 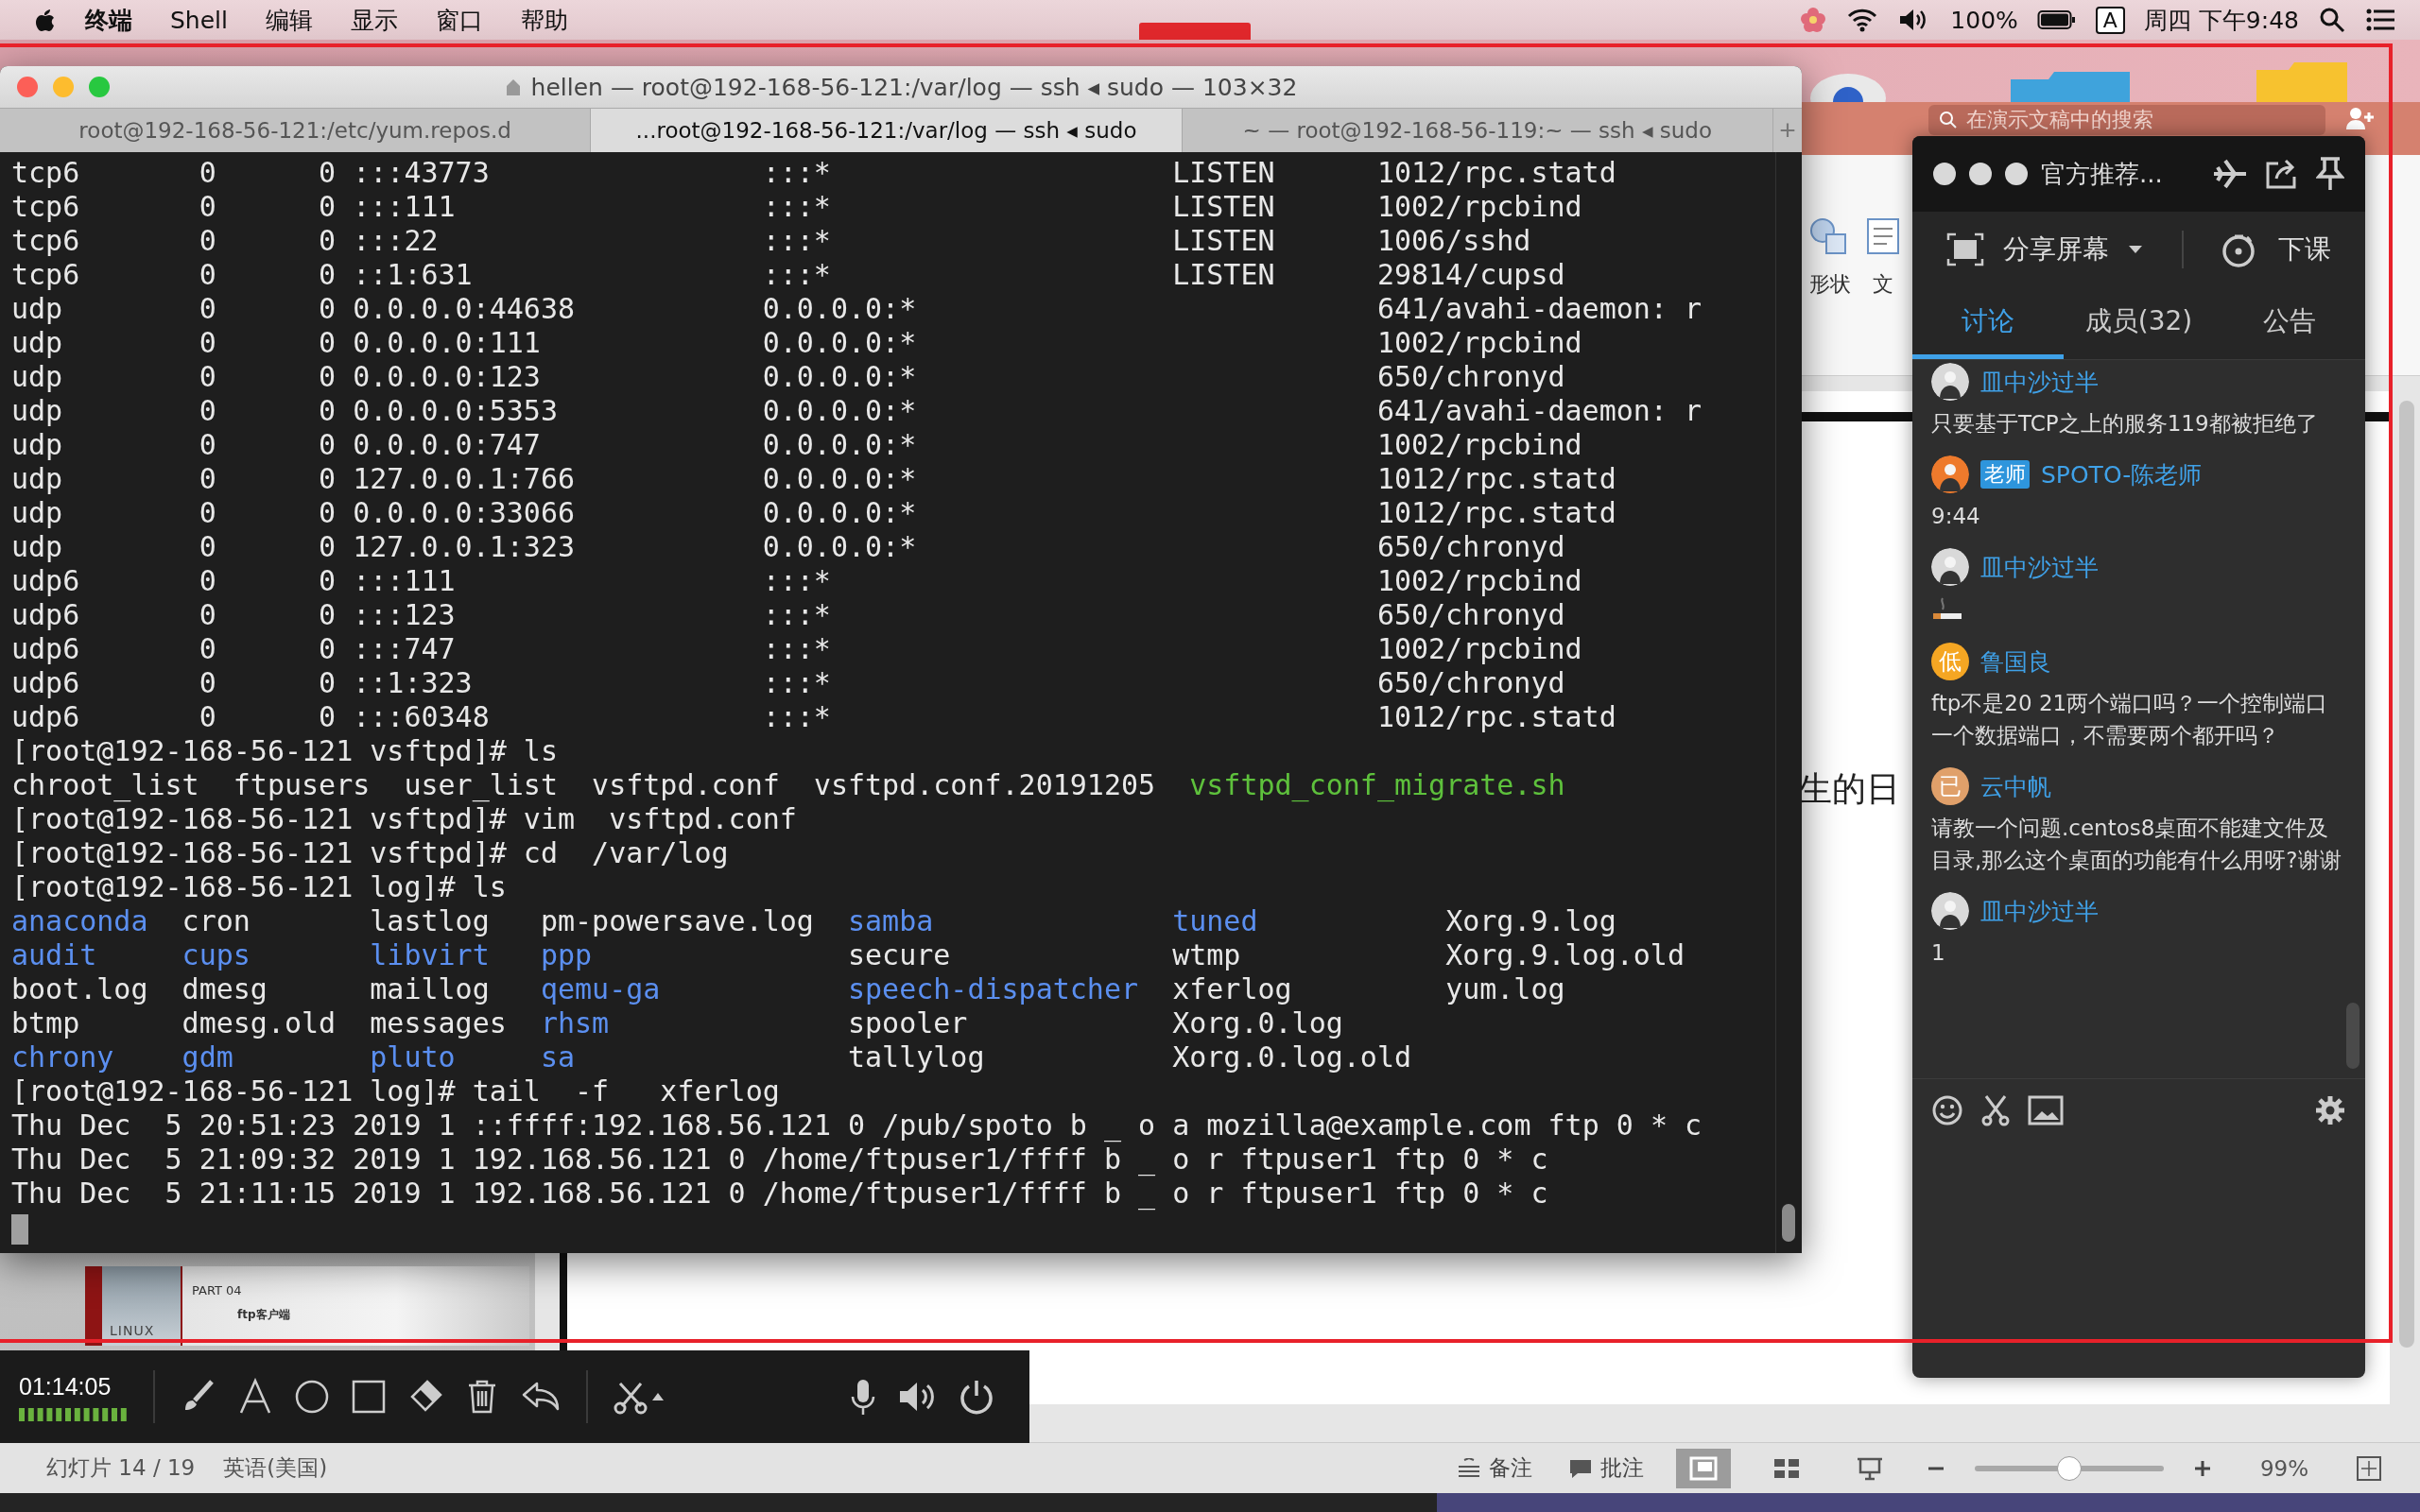 I want to click on terminal-text: LISTEN, so click(x=1224, y=207).